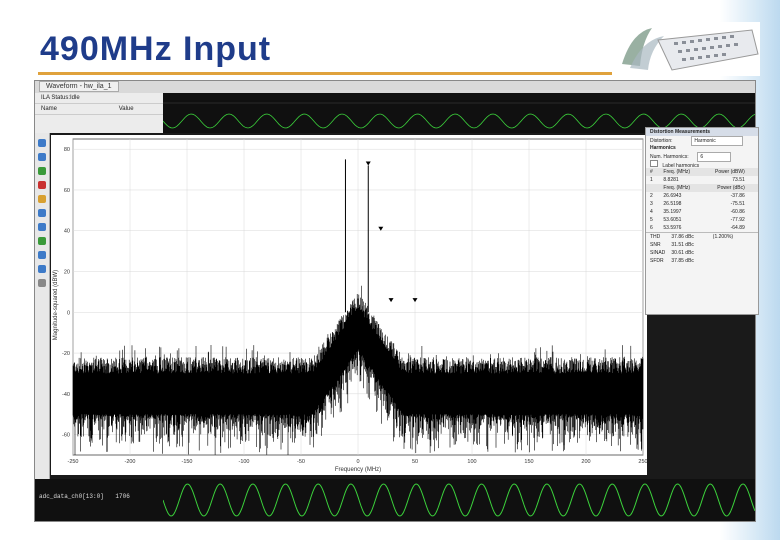  Describe the element at coordinates (42, 269) in the screenshot. I see `next-edge-icon` at that location.